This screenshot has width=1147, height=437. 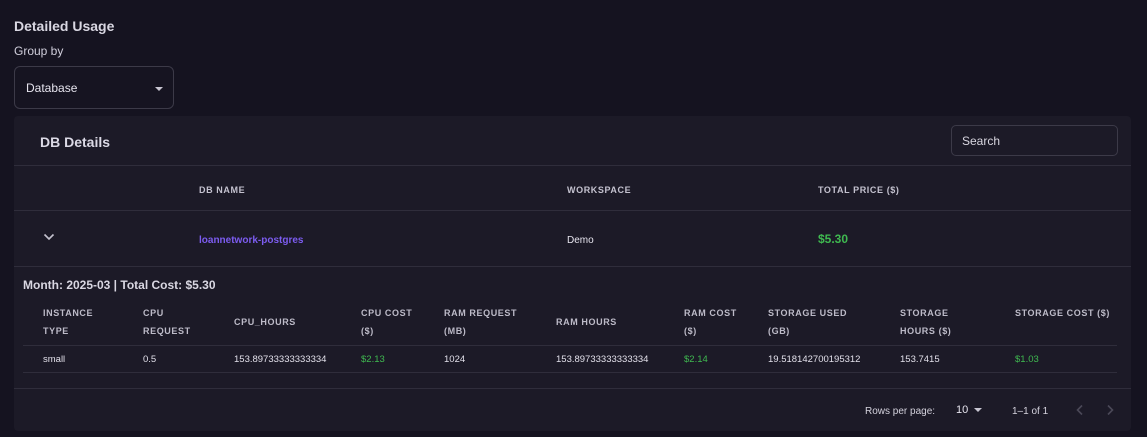 What do you see at coordinates (580, 240) in the screenshot?
I see `workspace-value: Demo` at bounding box center [580, 240].